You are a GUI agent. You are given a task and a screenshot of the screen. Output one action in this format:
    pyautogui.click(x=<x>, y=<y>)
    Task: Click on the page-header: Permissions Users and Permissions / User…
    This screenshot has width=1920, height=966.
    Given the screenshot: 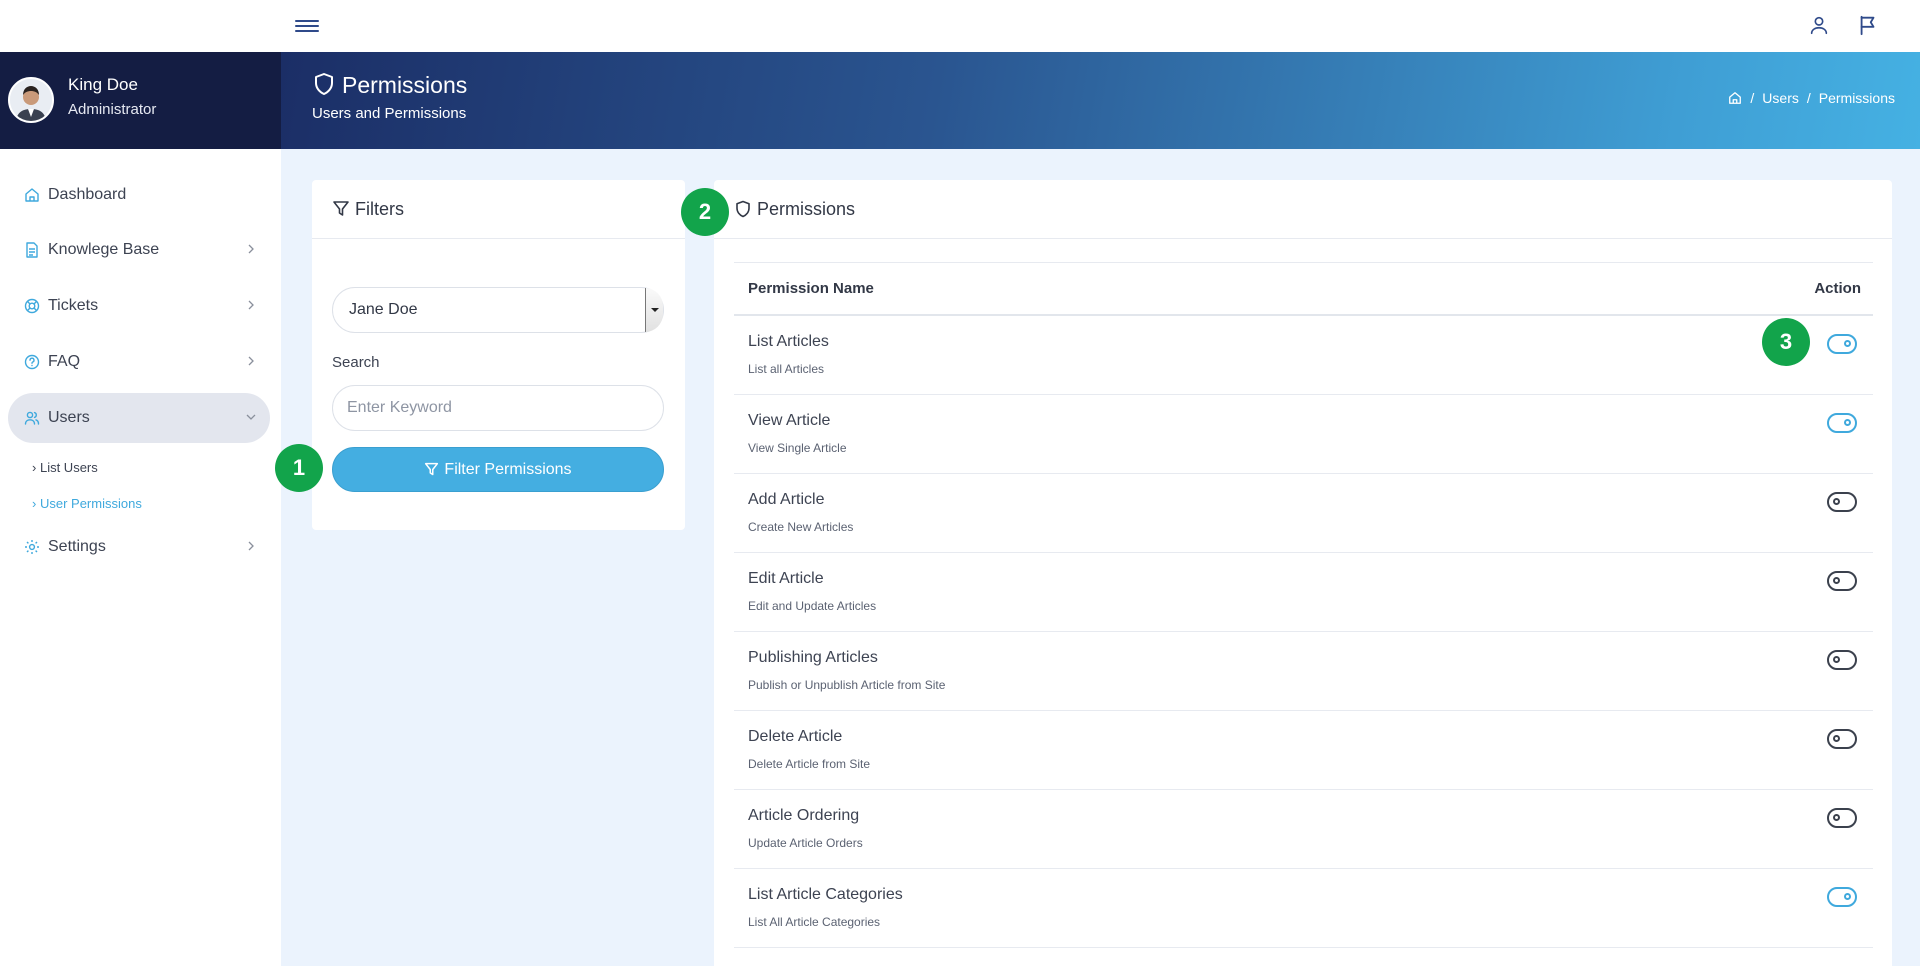 What is the action you would take?
    pyautogui.click(x=1100, y=100)
    